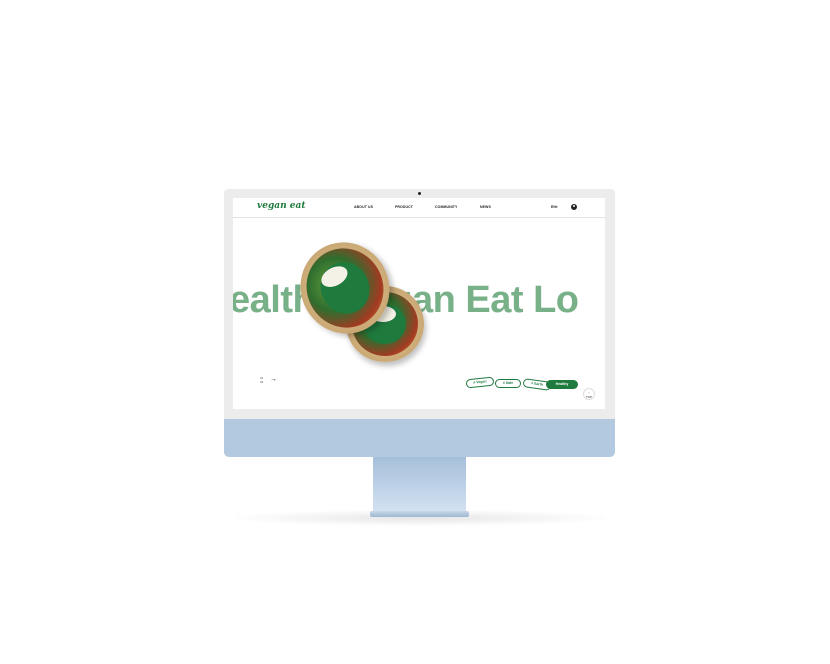 The image size is (830, 664). I want to click on slide-pager: 01 04, so click(261, 380).